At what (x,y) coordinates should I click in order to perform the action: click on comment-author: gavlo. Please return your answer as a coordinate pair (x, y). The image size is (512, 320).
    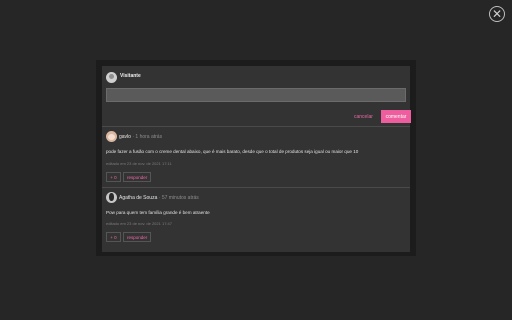
    Looking at the image, I should click on (125, 137).